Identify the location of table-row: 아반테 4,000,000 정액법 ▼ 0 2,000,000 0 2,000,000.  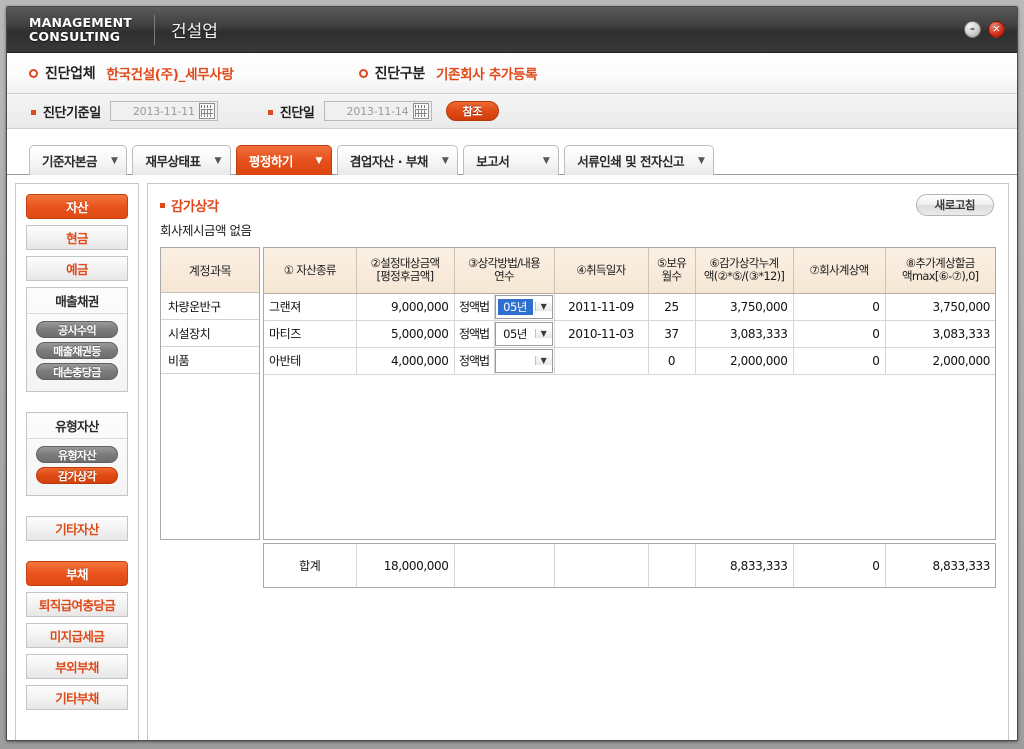
(629, 361).